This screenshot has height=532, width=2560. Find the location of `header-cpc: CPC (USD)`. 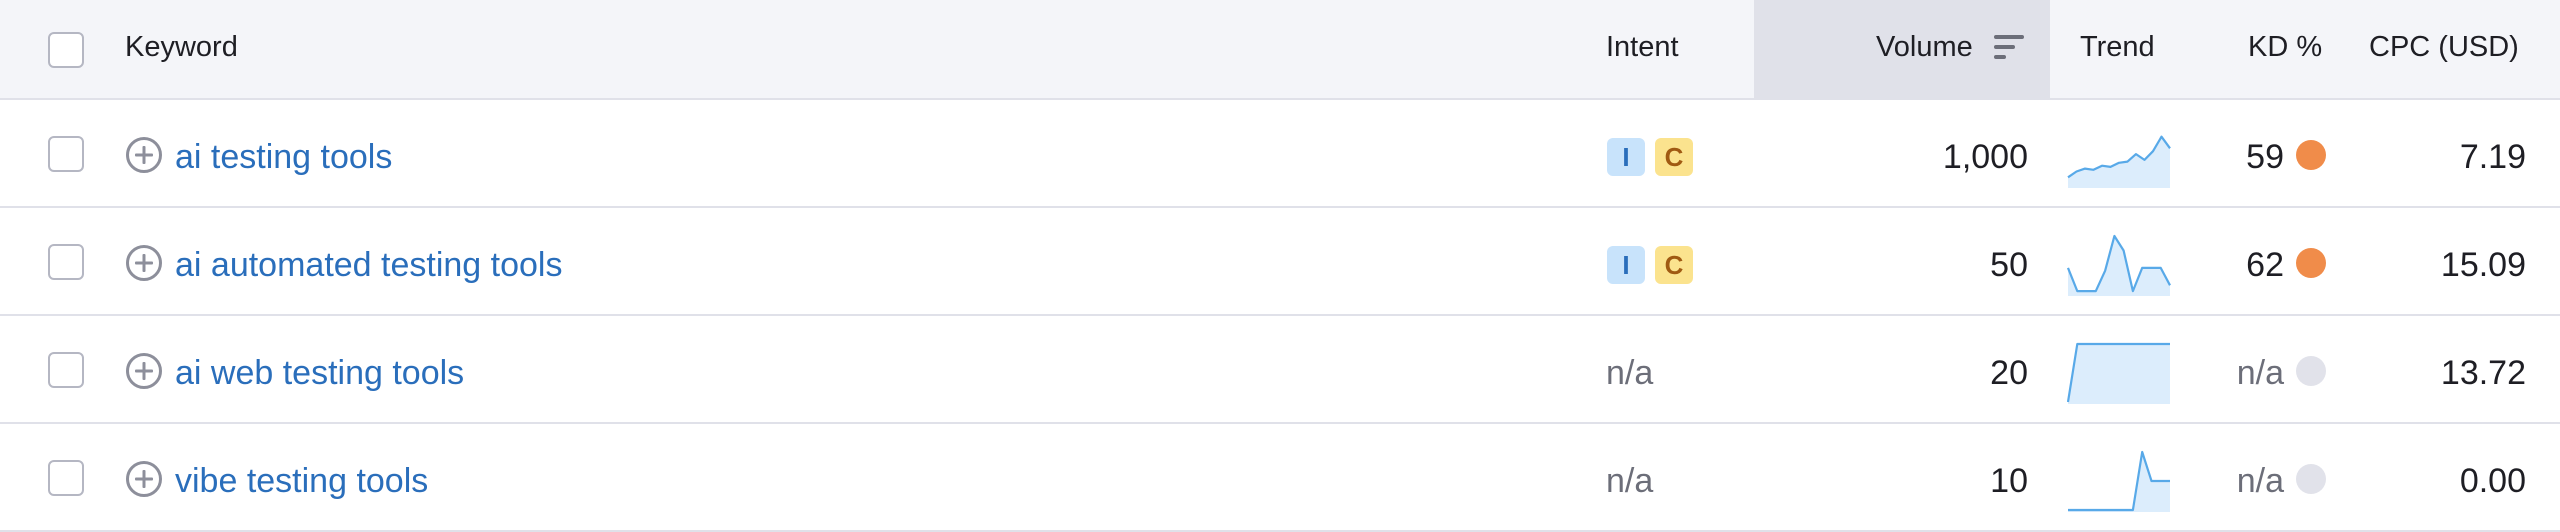

header-cpc: CPC (USD) is located at coordinates (2444, 47).